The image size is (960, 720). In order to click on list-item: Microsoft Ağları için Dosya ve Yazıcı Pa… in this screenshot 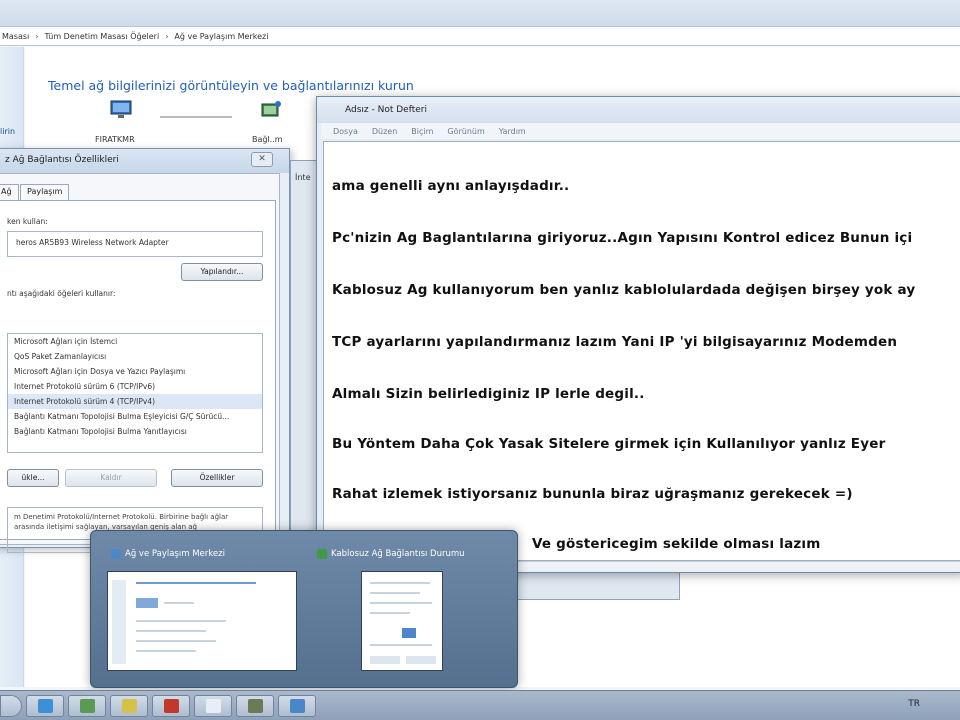, I will do `click(135, 371)`.